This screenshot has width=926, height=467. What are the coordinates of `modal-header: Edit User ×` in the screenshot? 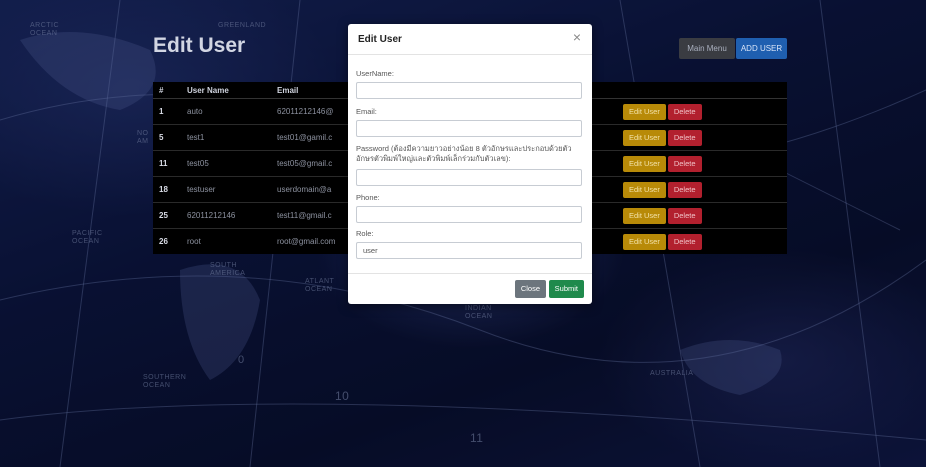 It's located at (470, 39).